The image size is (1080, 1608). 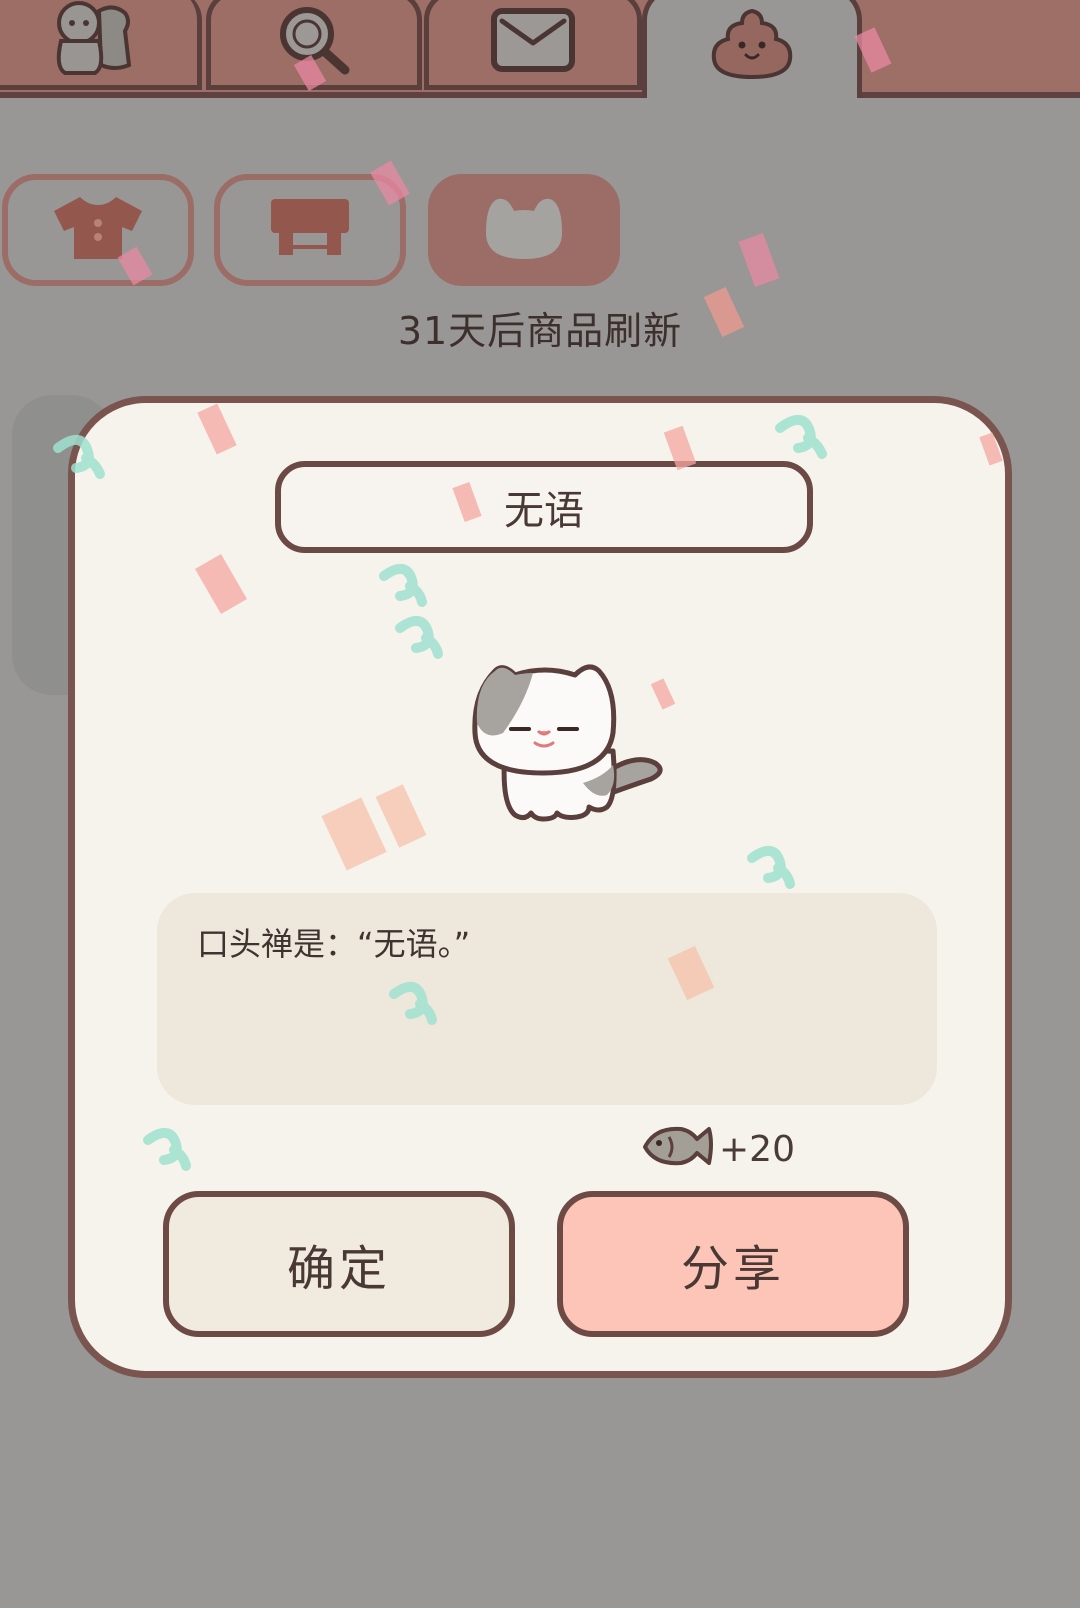 I want to click on cat-face-icon, so click(x=524, y=230).